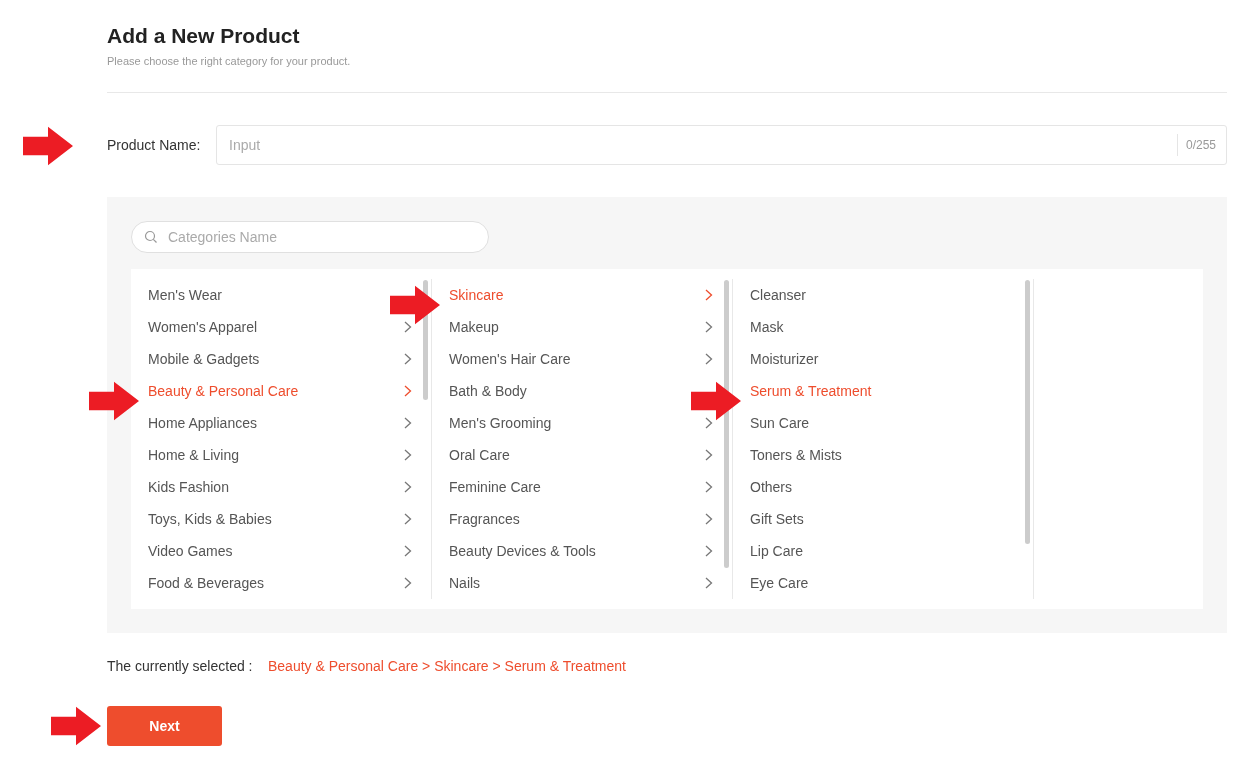  What do you see at coordinates (784, 359) in the screenshot?
I see `category-item: Moisturizer` at bounding box center [784, 359].